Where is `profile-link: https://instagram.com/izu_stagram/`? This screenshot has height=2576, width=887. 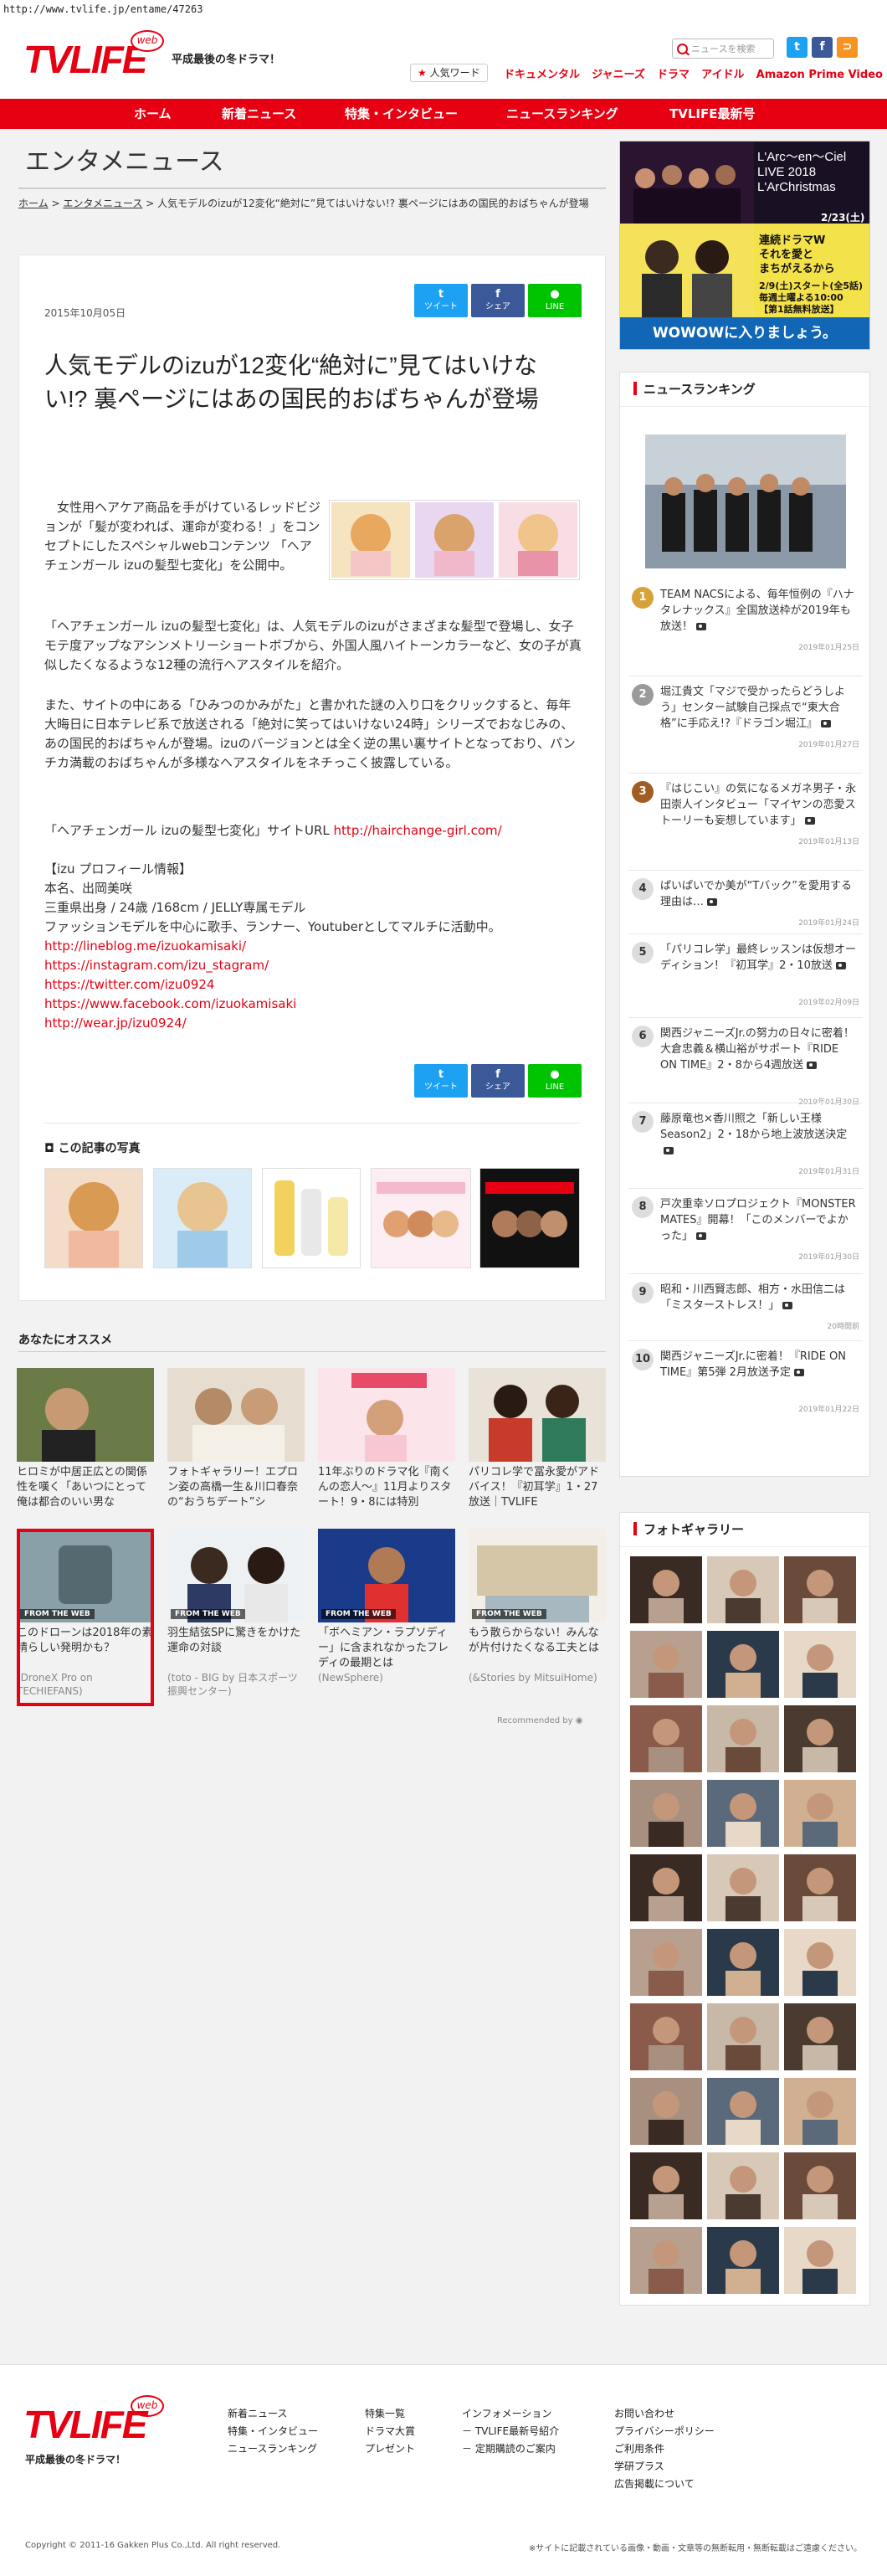 profile-link: https://instagram.com/izu_stagram/ is located at coordinates (156, 966).